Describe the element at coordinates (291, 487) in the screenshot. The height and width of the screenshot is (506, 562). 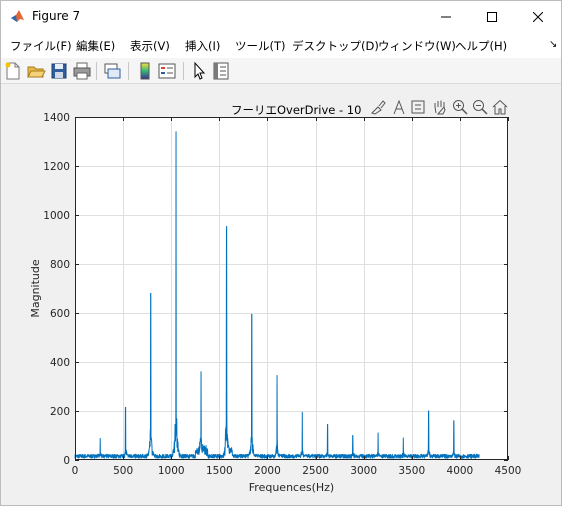
I see `x-axis-label: Frequences(Hz)` at that location.